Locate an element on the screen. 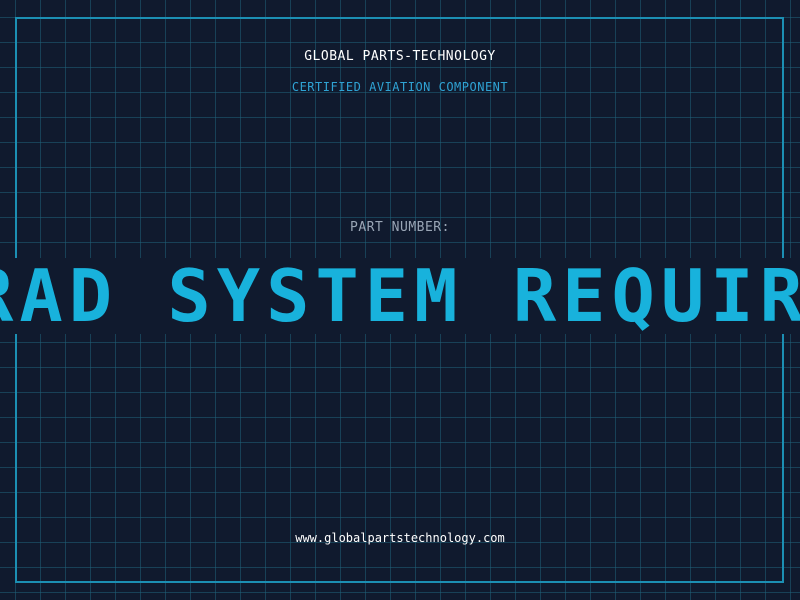  part-number-value: RAD SYSTEM REQUIRED is located at coordinates (400, 296).